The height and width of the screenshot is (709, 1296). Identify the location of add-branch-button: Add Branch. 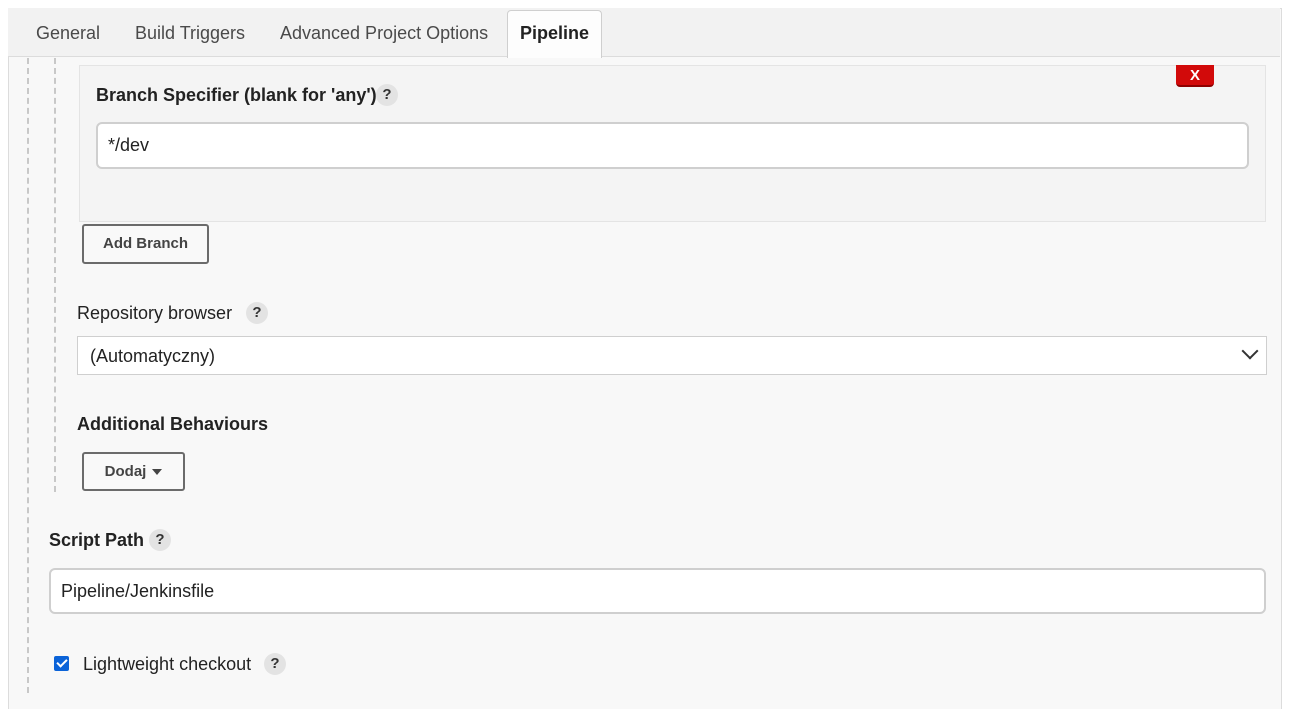
(145, 244).